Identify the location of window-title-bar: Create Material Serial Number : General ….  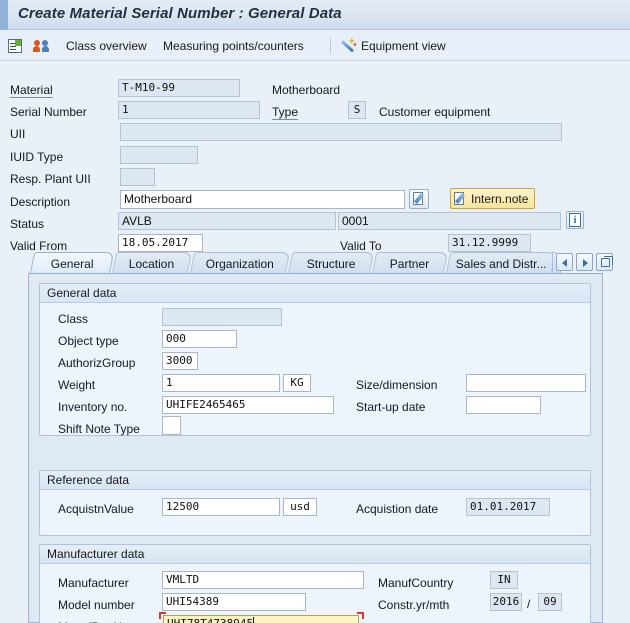
(315, 15).